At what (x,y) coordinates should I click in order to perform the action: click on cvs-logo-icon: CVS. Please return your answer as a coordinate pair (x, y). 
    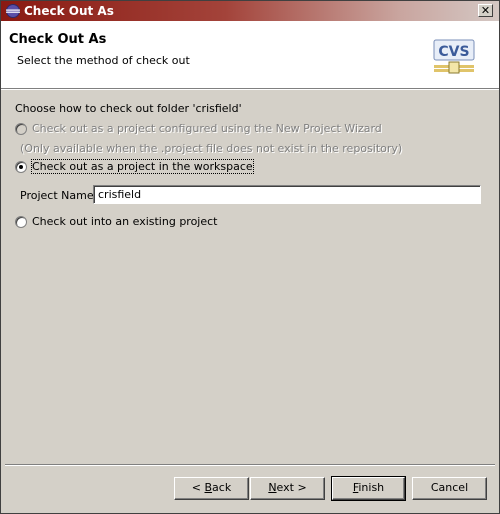
    Looking at the image, I should click on (454, 56).